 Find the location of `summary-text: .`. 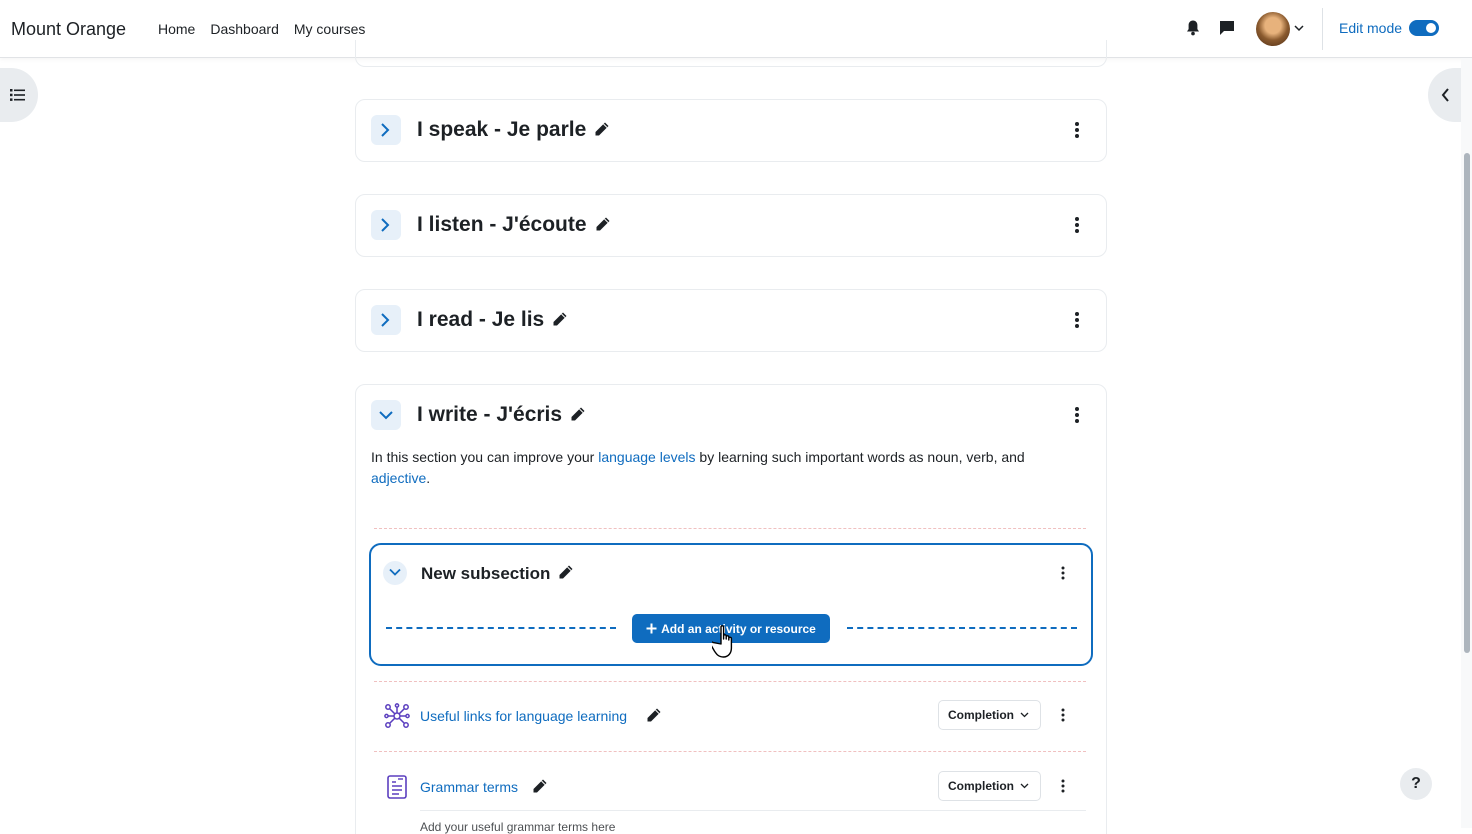

summary-text: . is located at coordinates (428, 478).